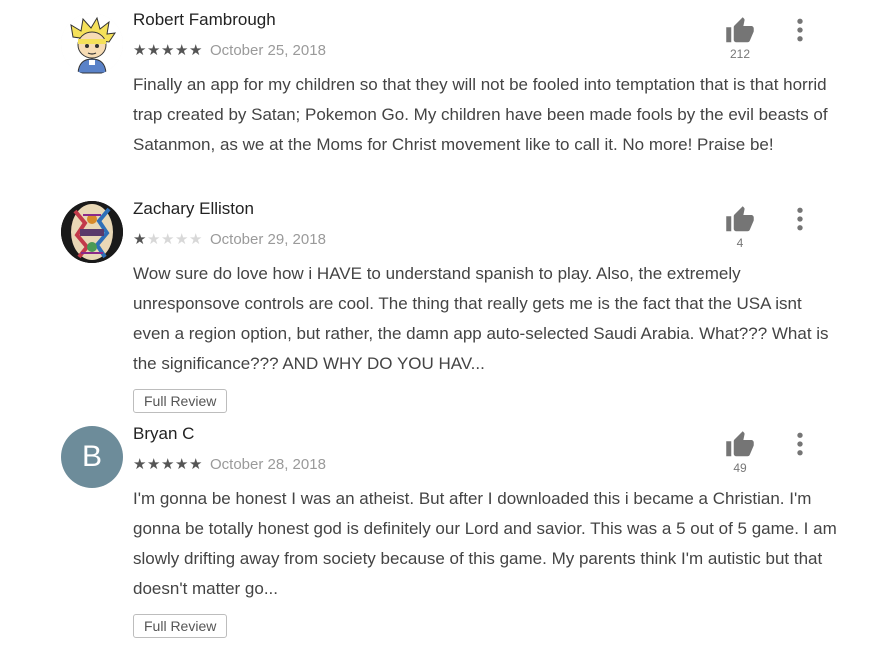 This screenshot has width=896, height=646. Describe the element at coordinates (164, 433) in the screenshot. I see `author-name: Bryan C` at that location.